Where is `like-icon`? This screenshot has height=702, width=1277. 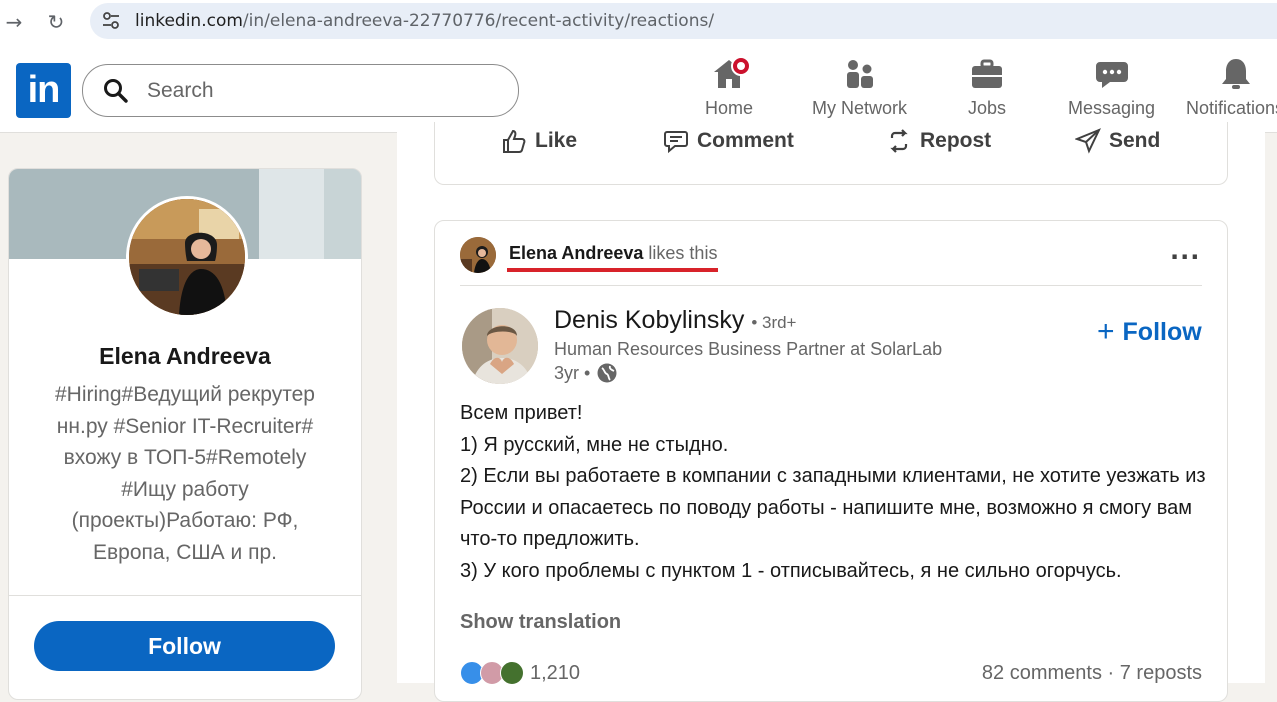
like-icon is located at coordinates (514, 141).